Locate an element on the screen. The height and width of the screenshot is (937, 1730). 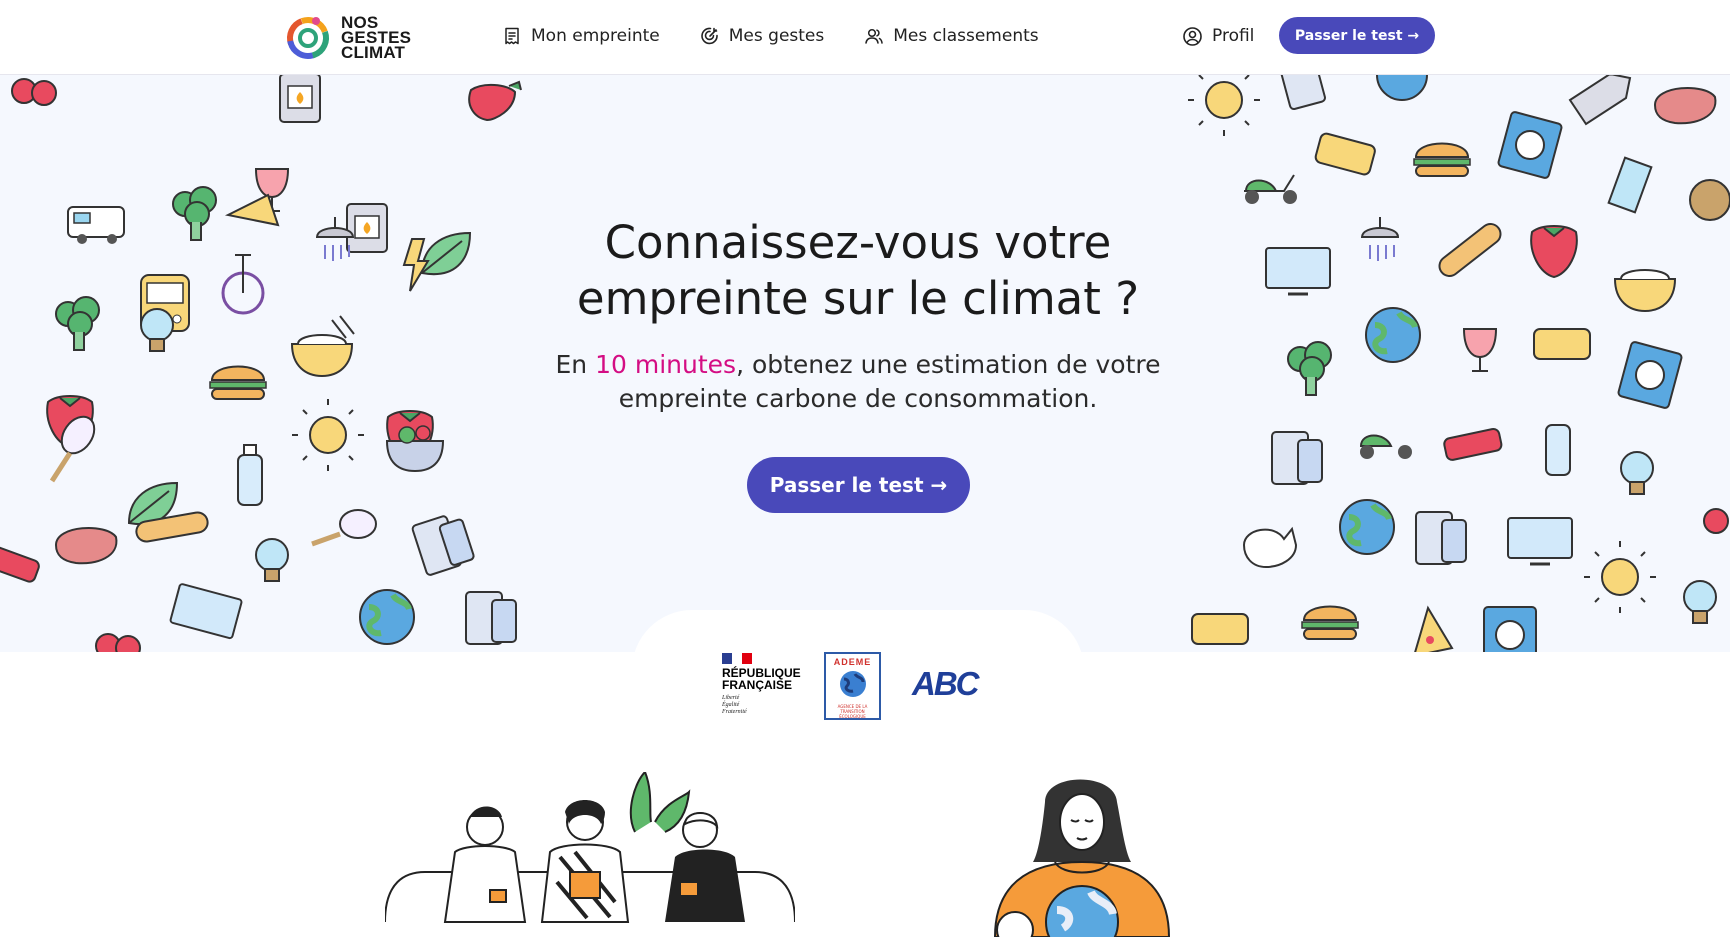
nos-gestes-climat-logo: NOS GESTES CLIMAT is located at coordinates (347, 37).